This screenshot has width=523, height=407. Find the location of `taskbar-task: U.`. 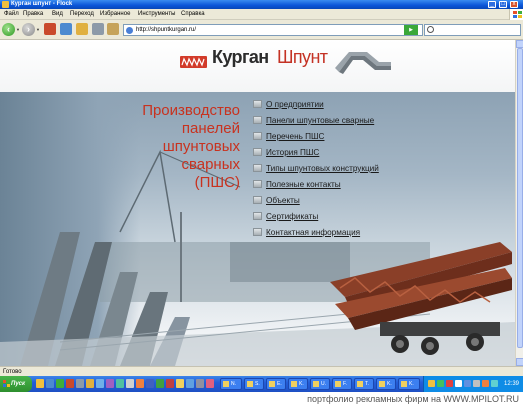

taskbar-task: U. is located at coordinates (320, 384).